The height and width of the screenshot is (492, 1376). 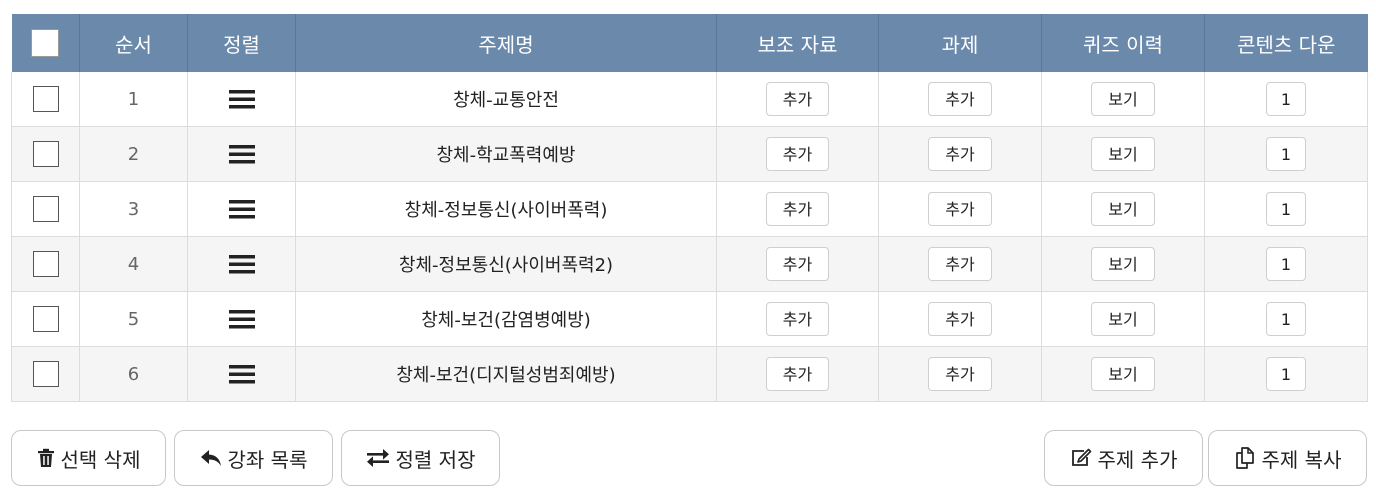 I want to click on add-topic-button: 주제 추가, so click(x=1123, y=458).